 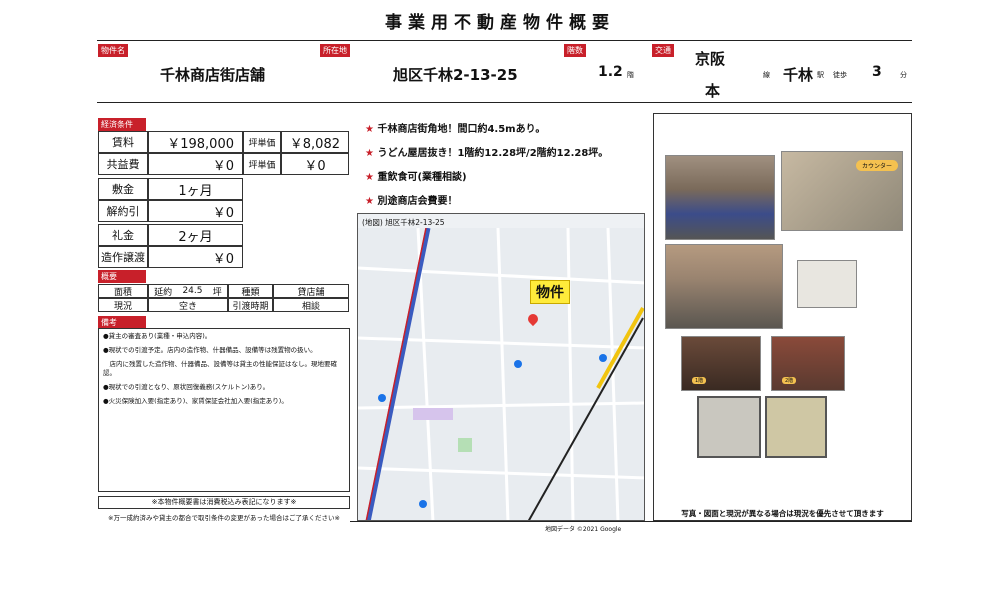 I want to click on restroom-photo, so click(x=827, y=284).